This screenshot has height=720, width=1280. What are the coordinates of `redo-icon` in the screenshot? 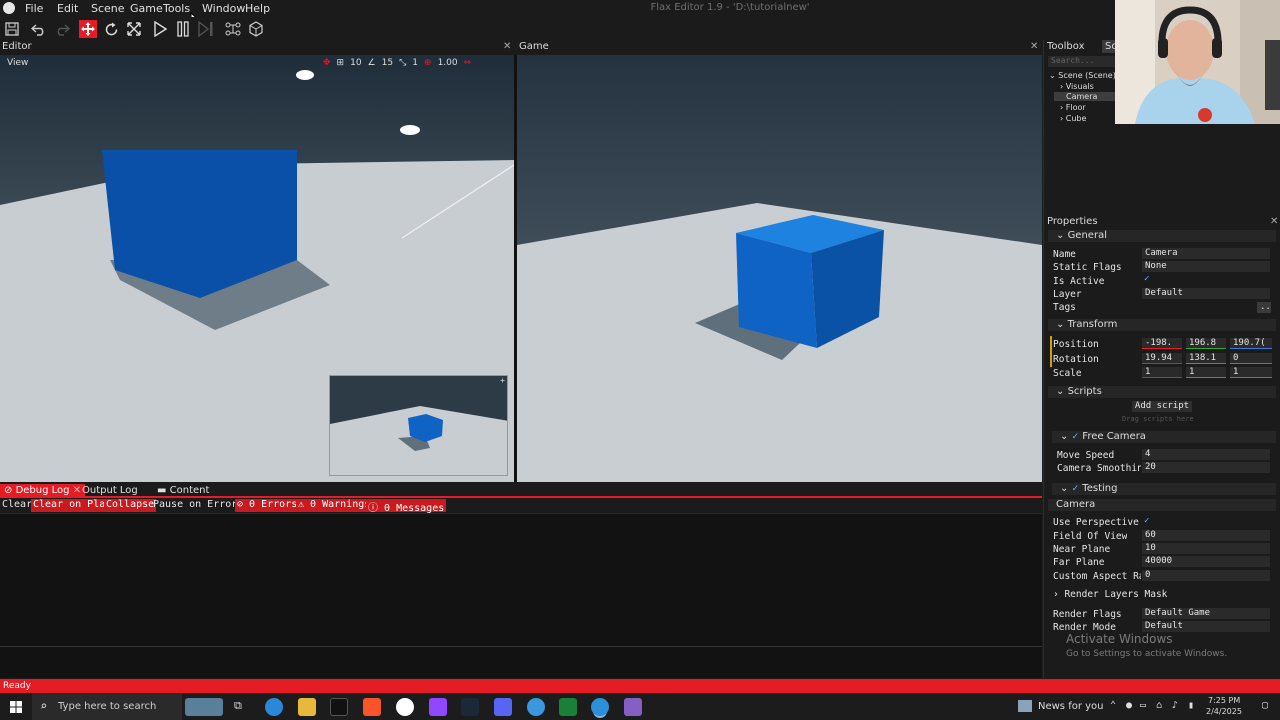 It's located at (62, 29).